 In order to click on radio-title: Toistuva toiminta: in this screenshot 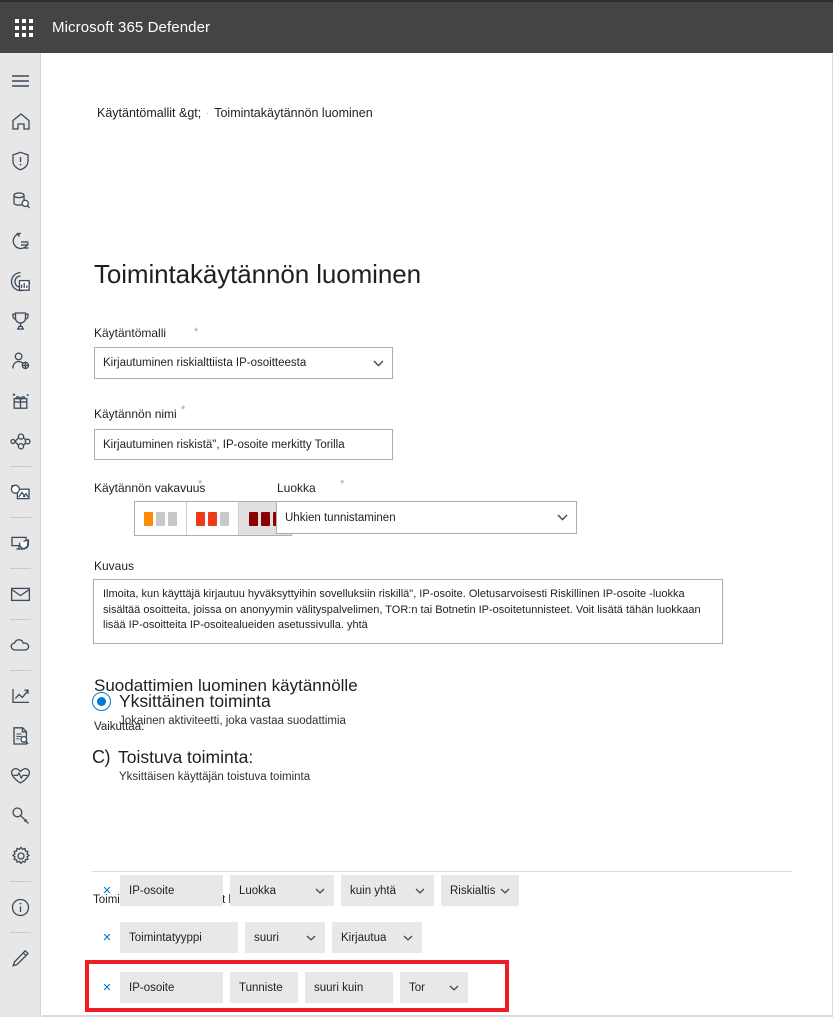, I will do `click(186, 757)`.